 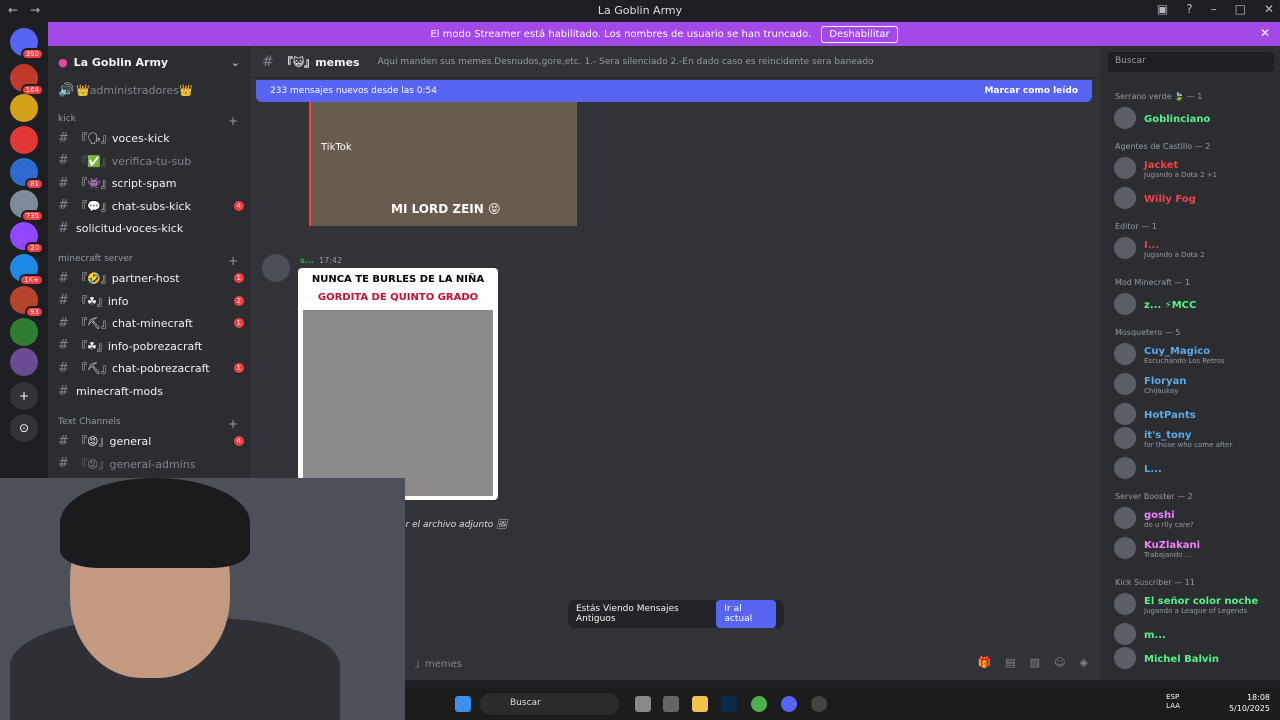 What do you see at coordinates (27, 238) in the screenshot?
I see `server-icon: 20` at bounding box center [27, 238].